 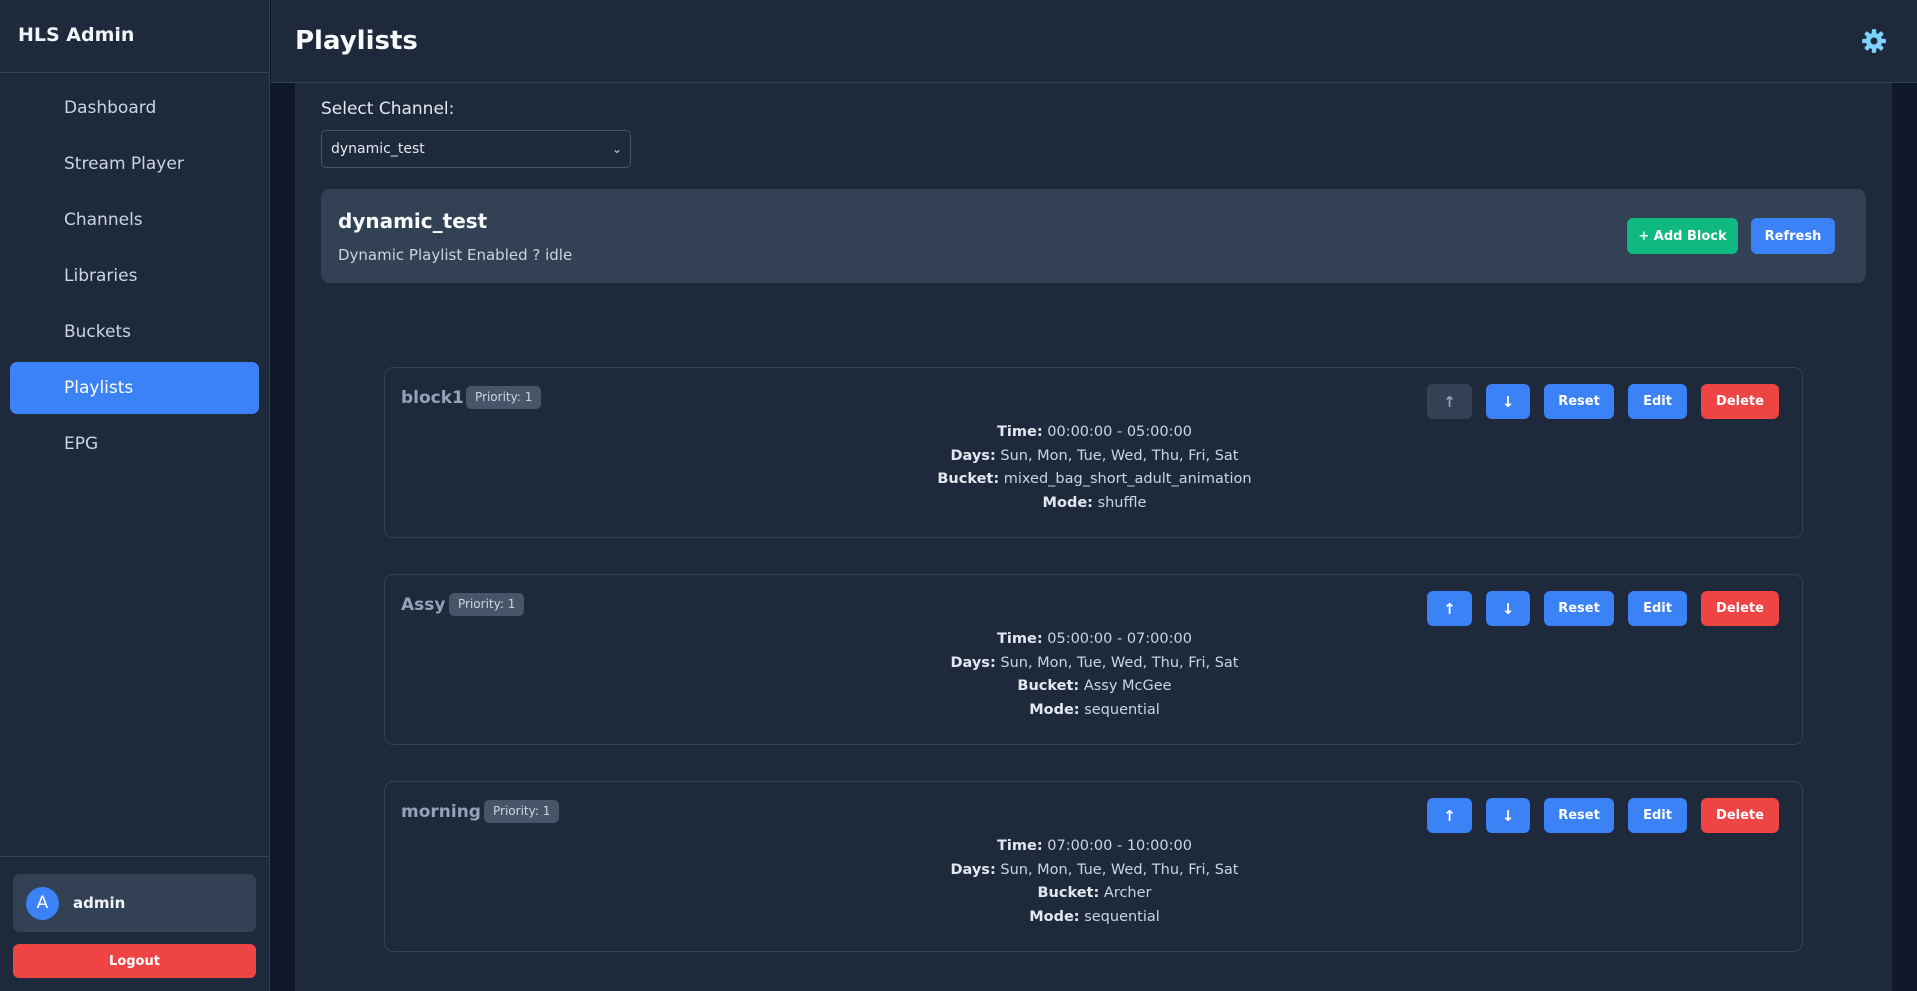 I want to click on user-info: A admin, so click(x=134, y=903).